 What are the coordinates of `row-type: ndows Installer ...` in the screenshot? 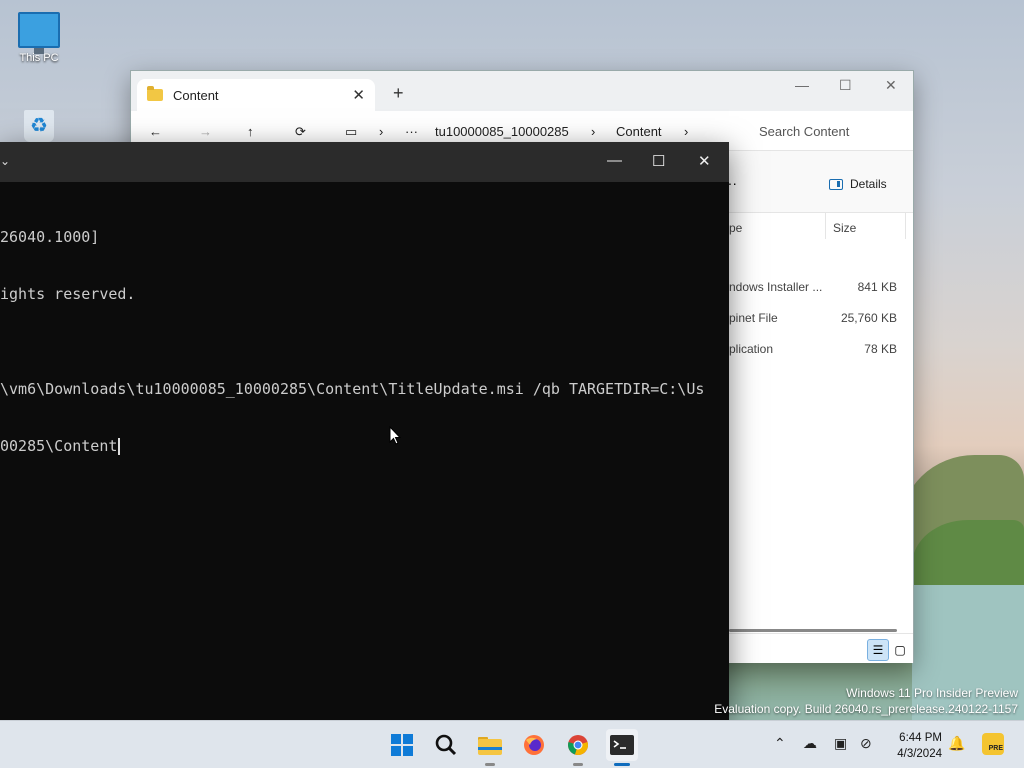 It's located at (775, 287).